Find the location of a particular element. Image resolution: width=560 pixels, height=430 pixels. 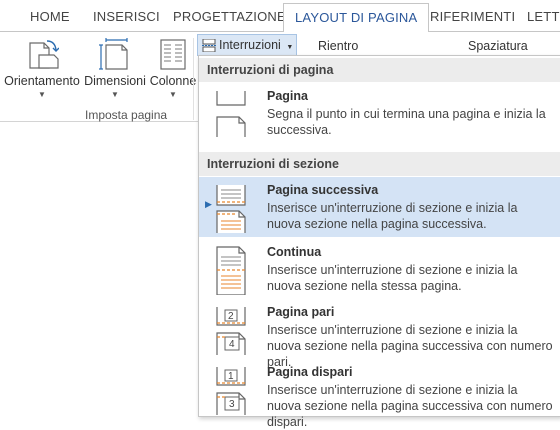

section-header-section-breaks: Interruzioni di sezione is located at coordinates (379, 164).